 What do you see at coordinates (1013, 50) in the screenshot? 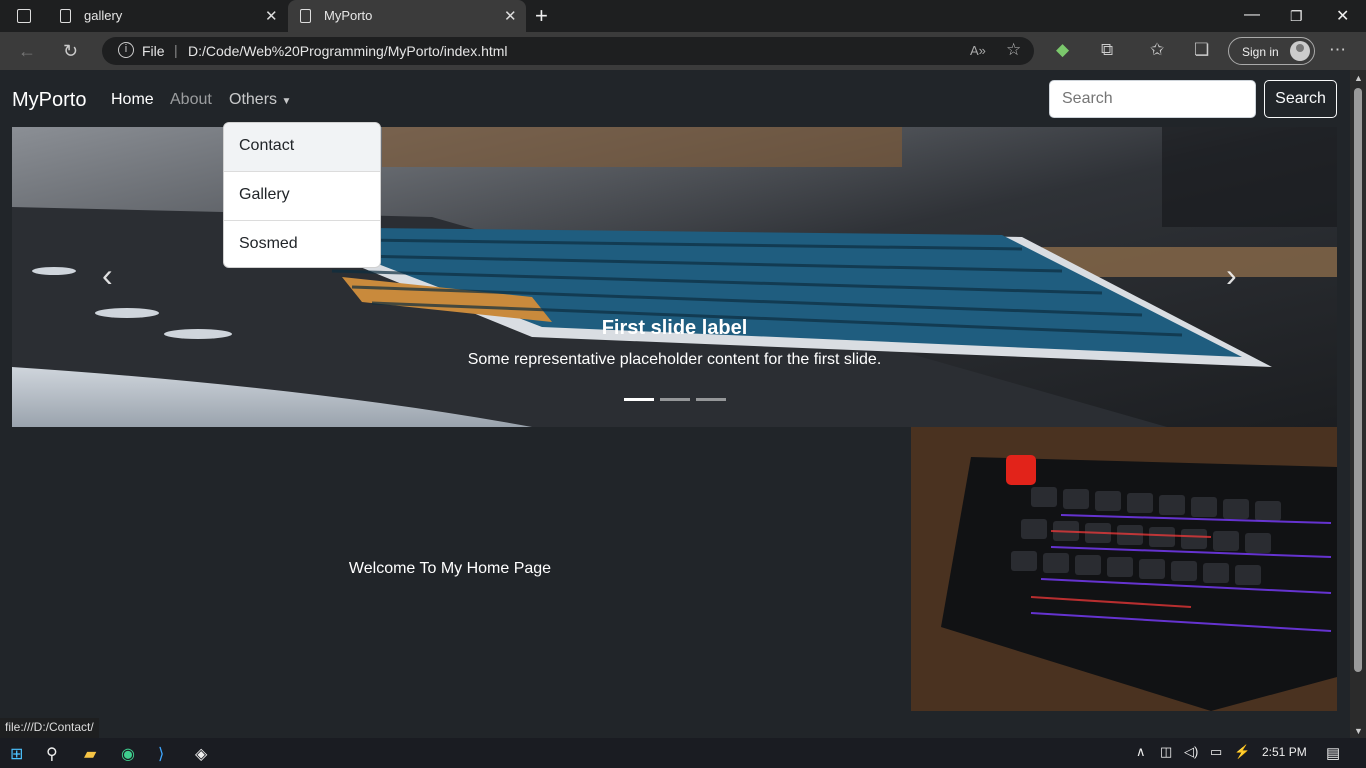
I see `add-favorite-icon: ☆` at bounding box center [1013, 50].